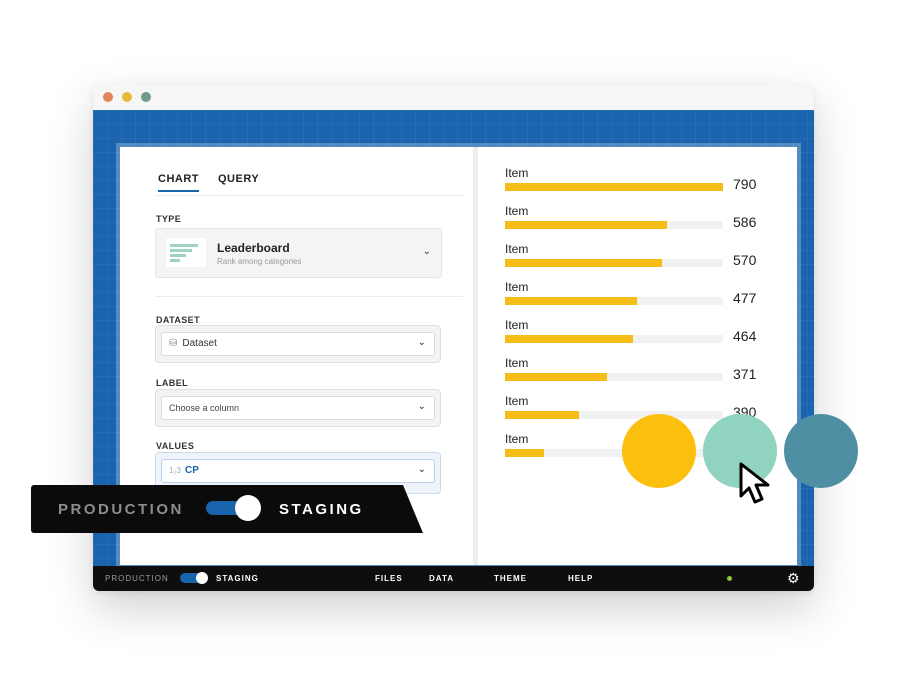  Describe the element at coordinates (310, 184) in the screenshot. I see `panel-tabs: CHART QUERY` at that location.